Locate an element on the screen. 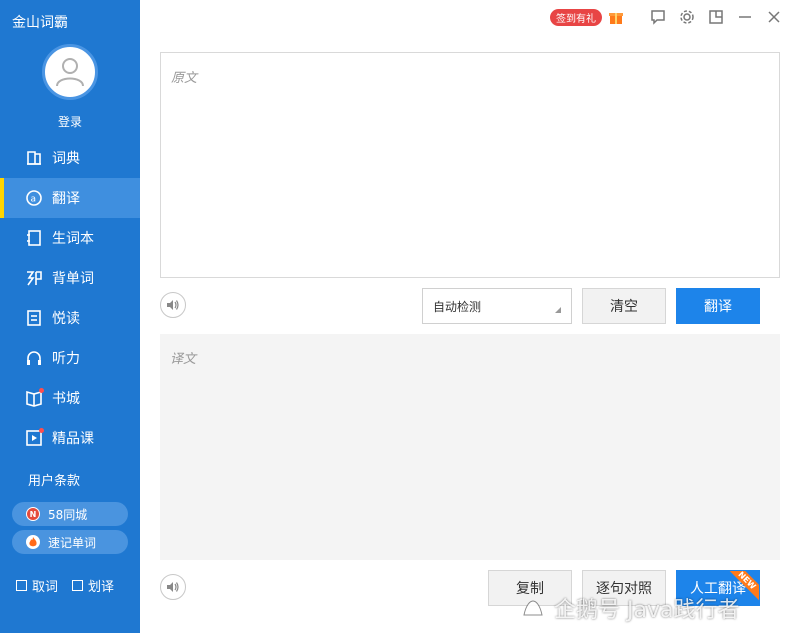 This screenshot has width=795, height=633. sidebar-nav: 词典 a 翻译 生词本 背单词 悦读 听力 书城 精品课 is located at coordinates (70, 298).